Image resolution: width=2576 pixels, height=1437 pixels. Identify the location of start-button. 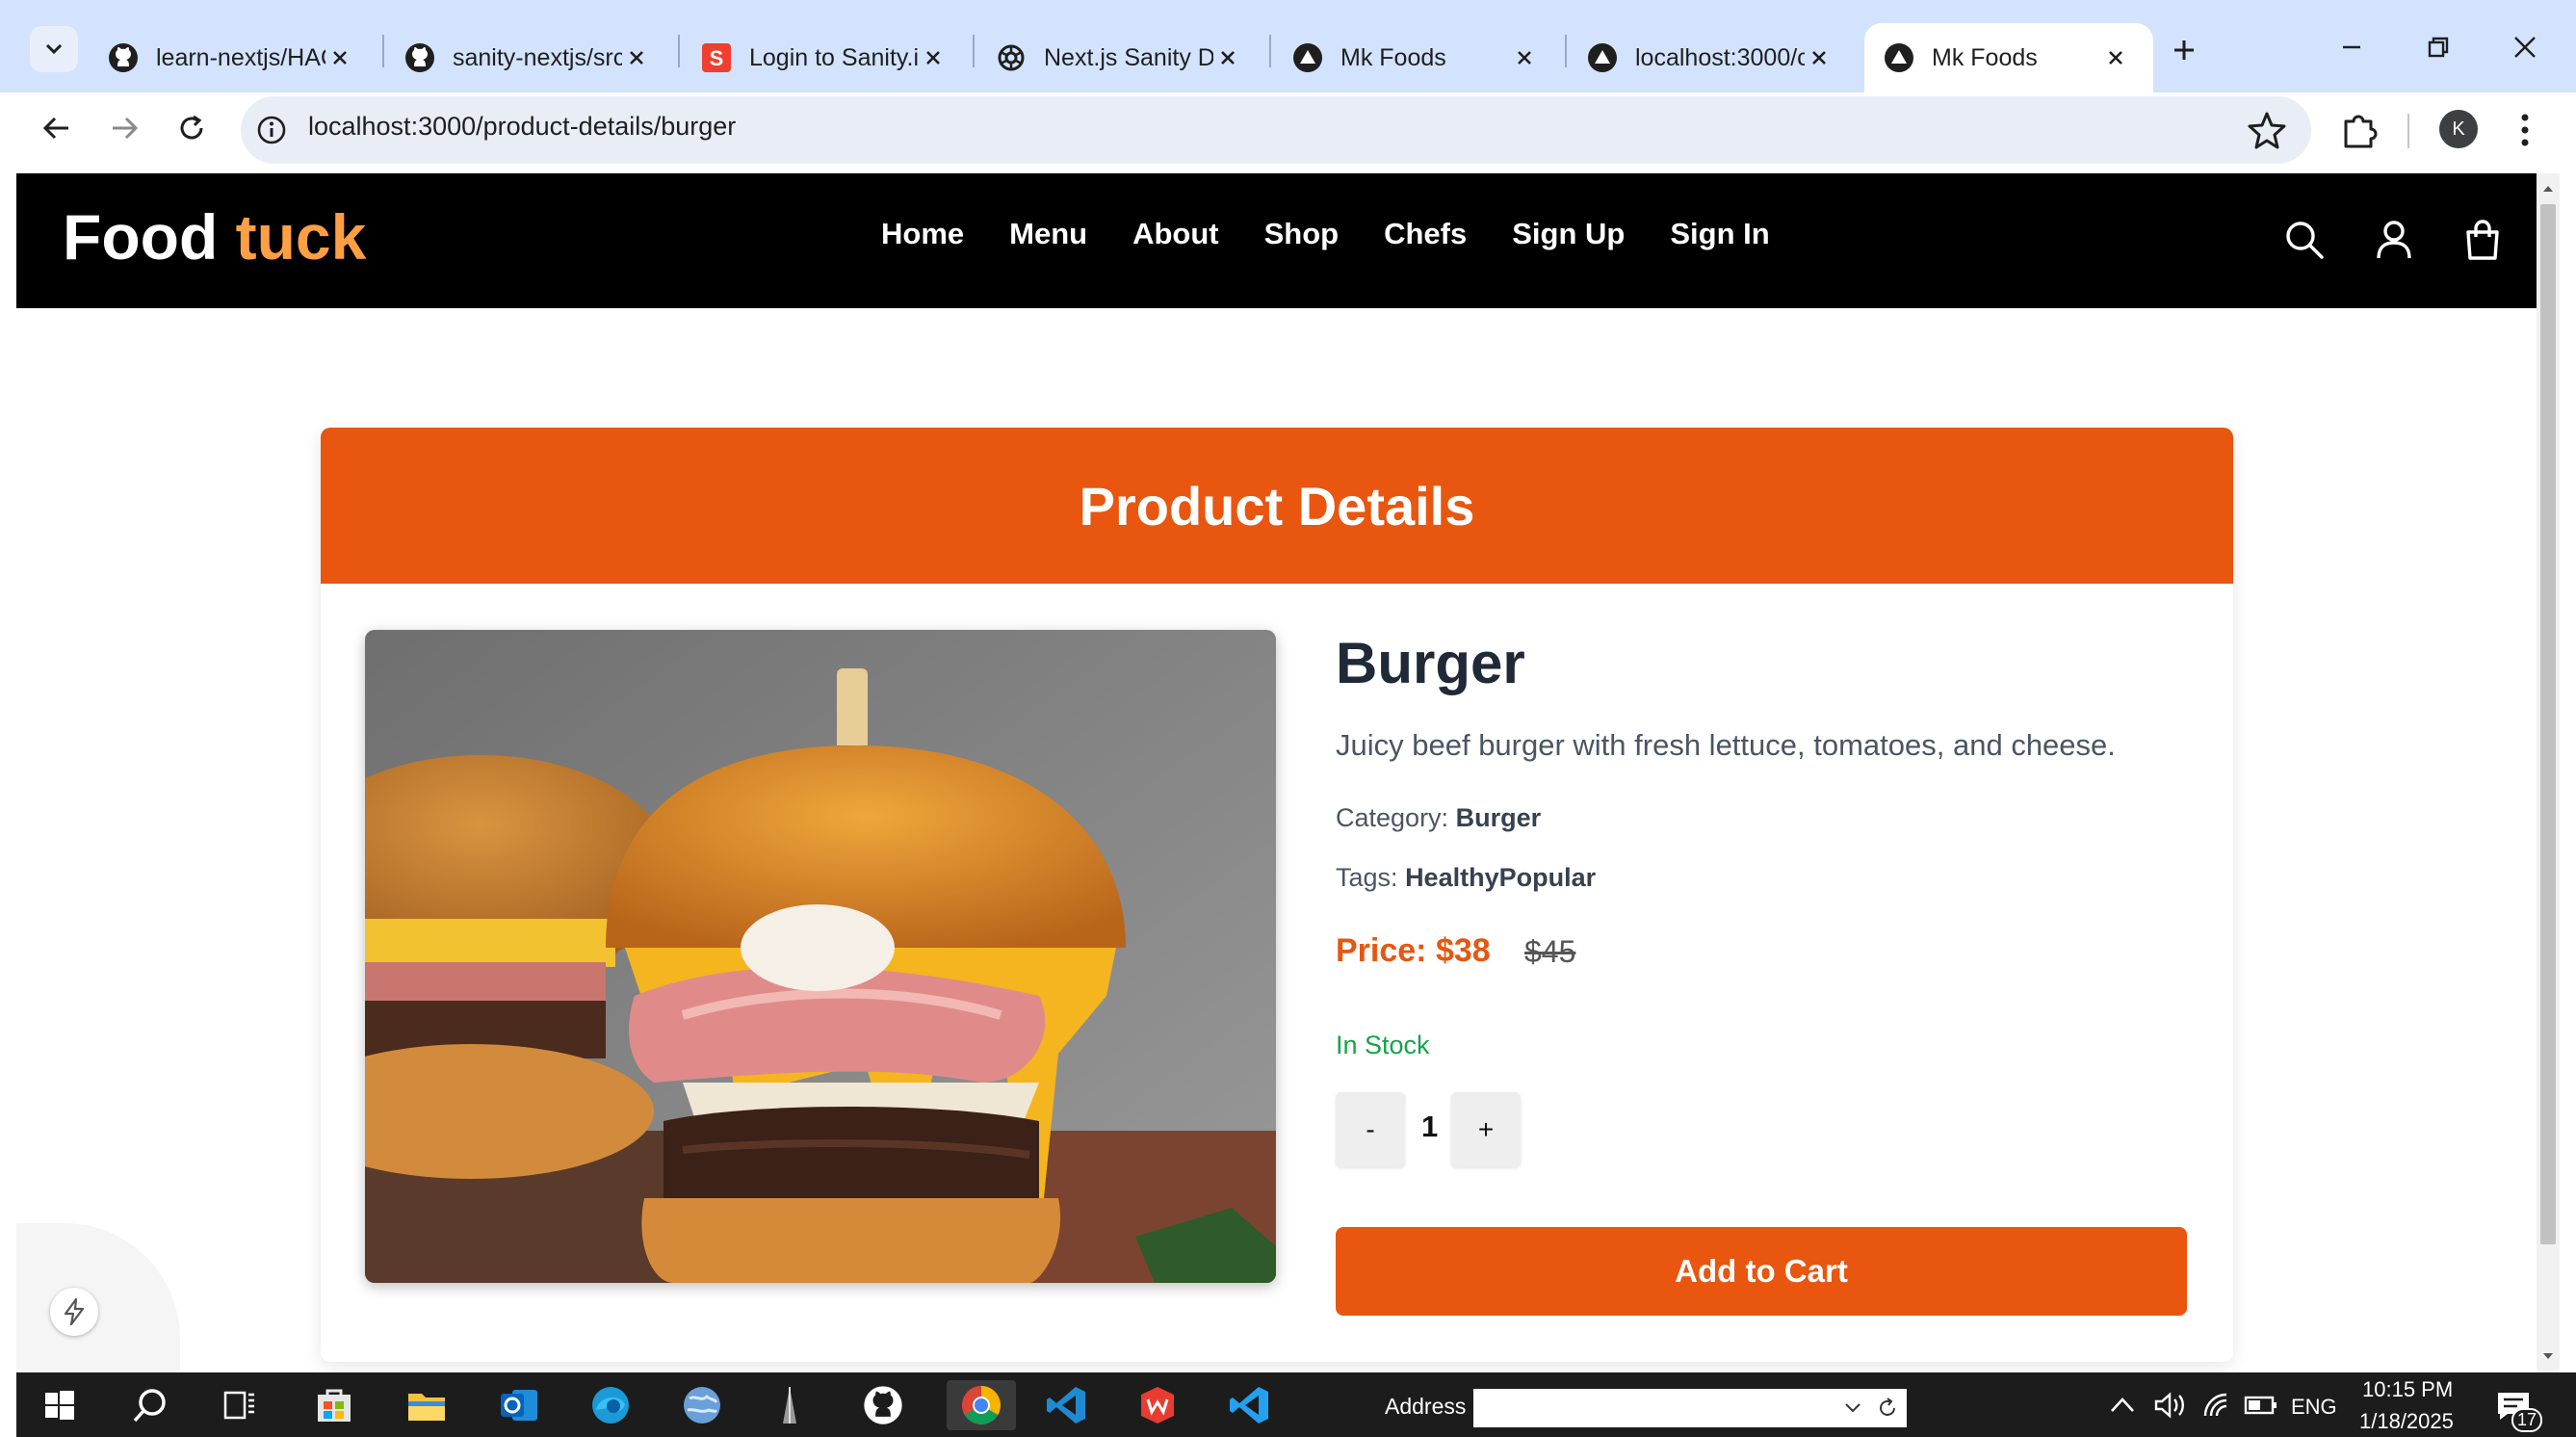
(60, 1405).